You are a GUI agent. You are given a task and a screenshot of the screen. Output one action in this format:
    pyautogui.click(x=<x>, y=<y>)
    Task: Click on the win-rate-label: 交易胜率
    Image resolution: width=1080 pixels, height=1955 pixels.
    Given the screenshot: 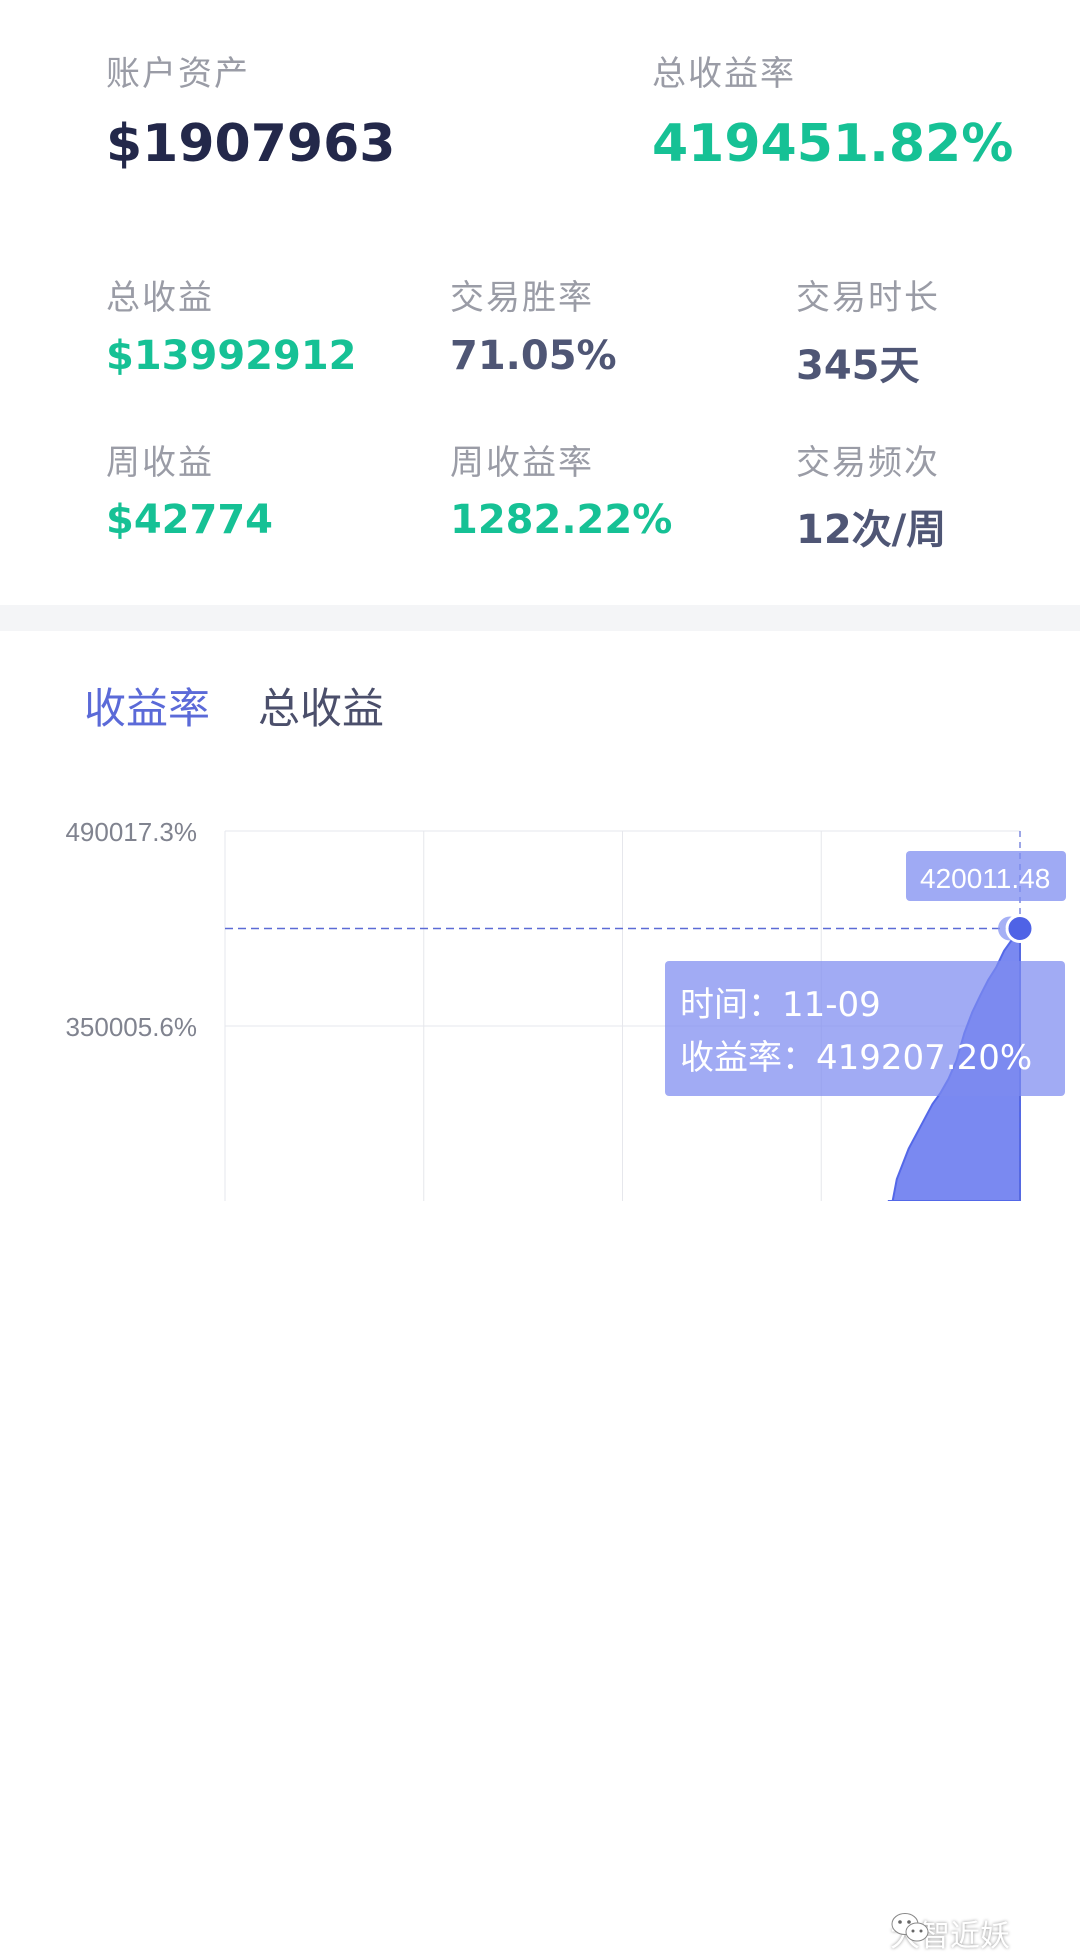 What is the action you would take?
    pyautogui.click(x=522, y=298)
    